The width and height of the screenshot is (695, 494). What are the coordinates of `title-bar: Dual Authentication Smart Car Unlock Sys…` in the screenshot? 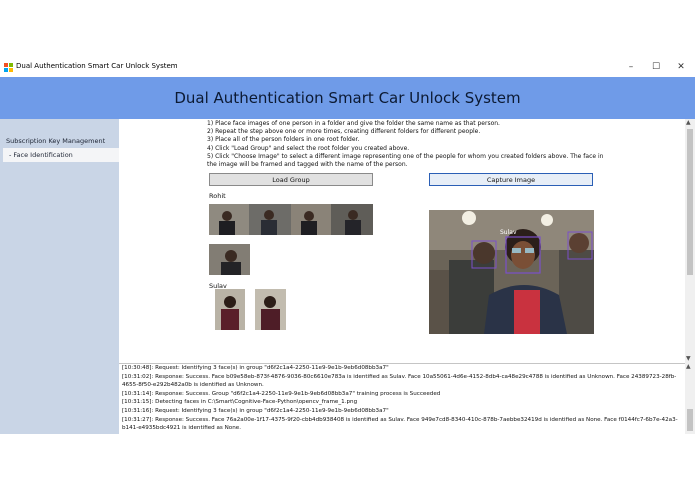 It's located at (347, 67).